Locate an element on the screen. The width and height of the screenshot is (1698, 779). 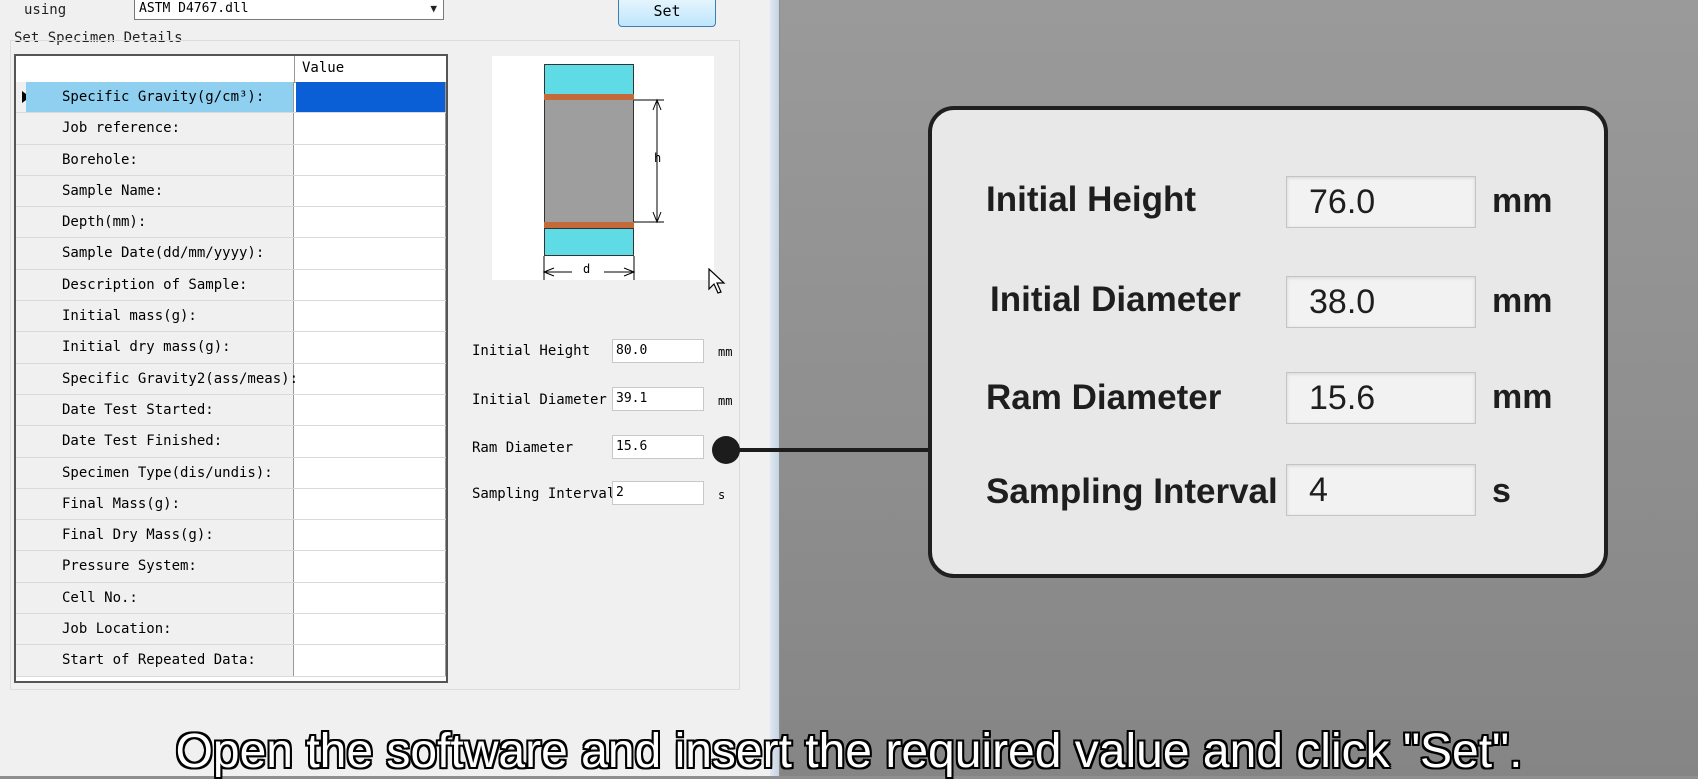
row-label: Description of Sample: is located at coordinates (155, 284).